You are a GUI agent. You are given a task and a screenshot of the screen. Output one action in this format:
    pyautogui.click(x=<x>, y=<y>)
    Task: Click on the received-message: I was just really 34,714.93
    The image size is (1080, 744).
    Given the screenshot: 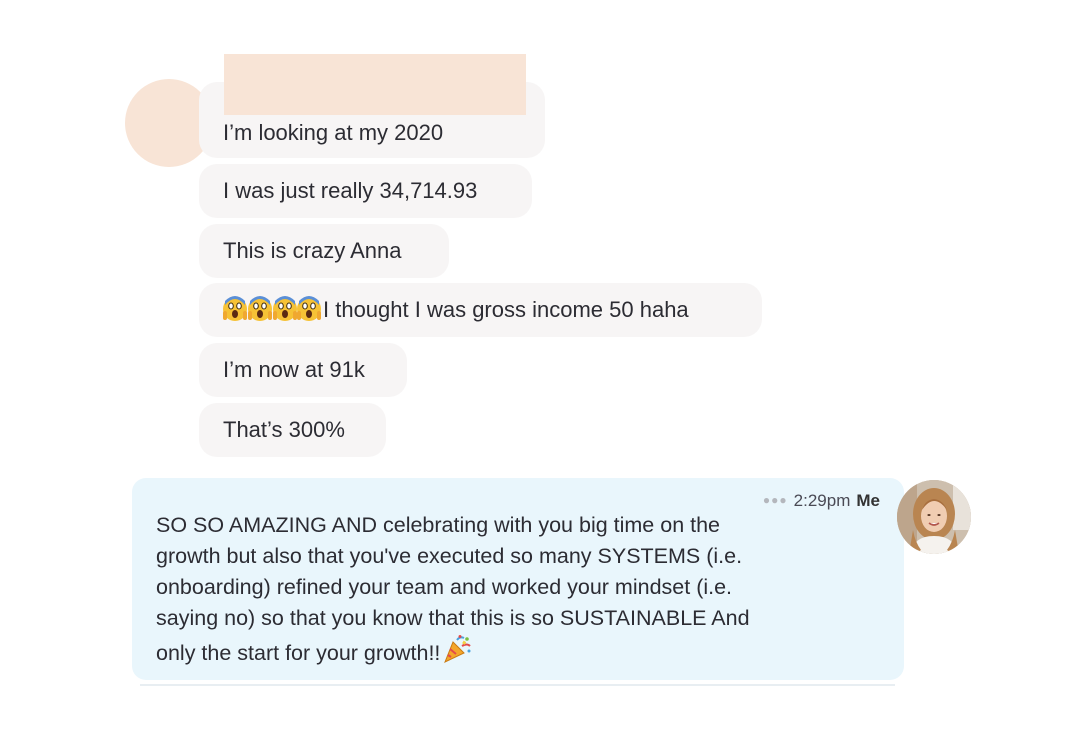 What is the action you would take?
    pyautogui.click(x=365, y=191)
    